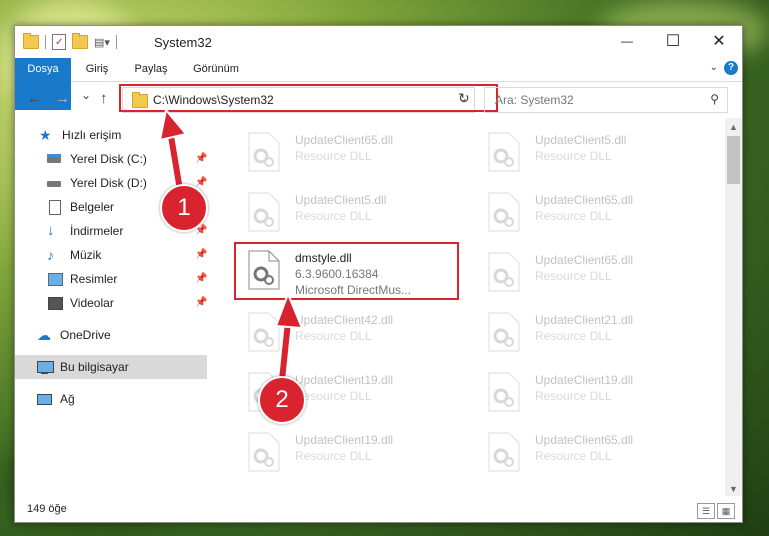 Image resolution: width=769 pixels, height=536 pixels. I want to click on sidebar-item-music: ♪ Müzik, so click(74, 255).